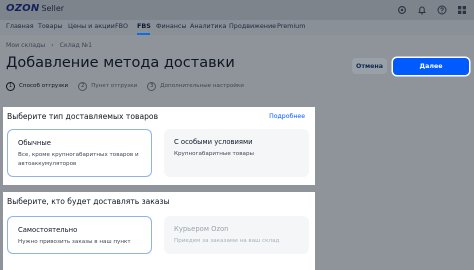 This screenshot has height=270, width=474. I want to click on ozon-seller-logo: OZON Seller, so click(35, 10).